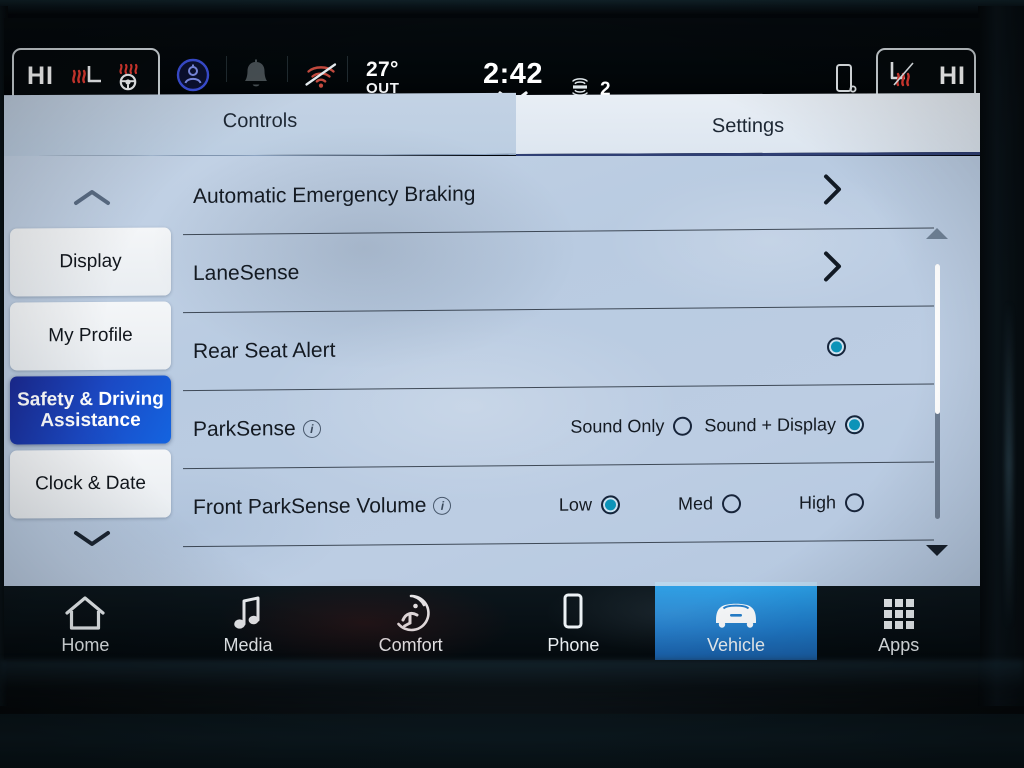  Describe the element at coordinates (556, 271) in the screenshot. I see `setting-row-lanesense: LaneSense` at that location.